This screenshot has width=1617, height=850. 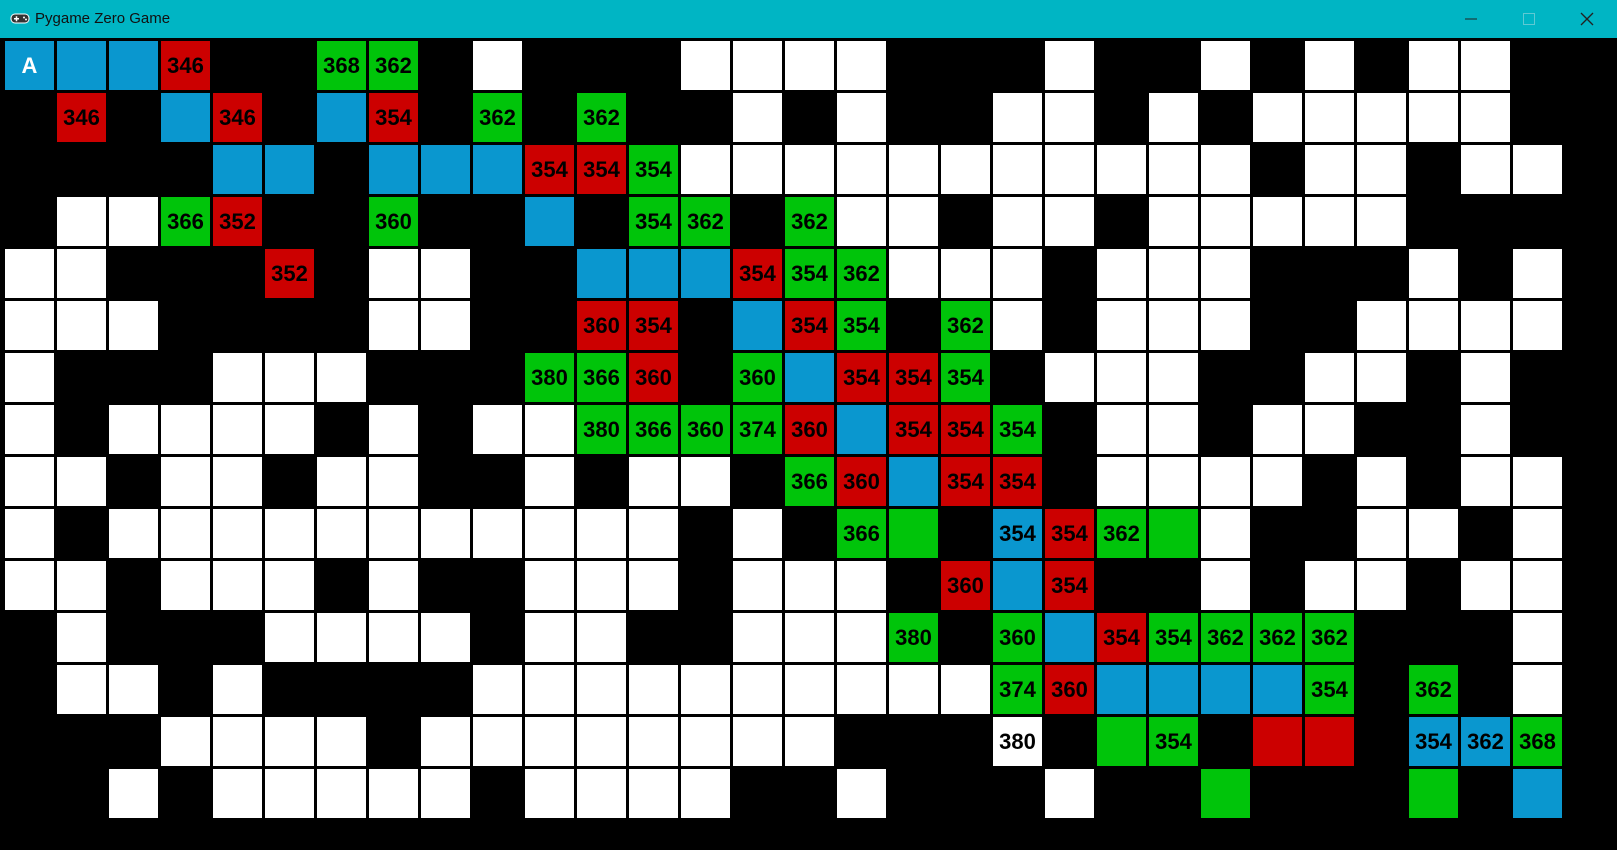 What do you see at coordinates (1485, 741) in the screenshot?
I see `cell-path: 362` at bounding box center [1485, 741].